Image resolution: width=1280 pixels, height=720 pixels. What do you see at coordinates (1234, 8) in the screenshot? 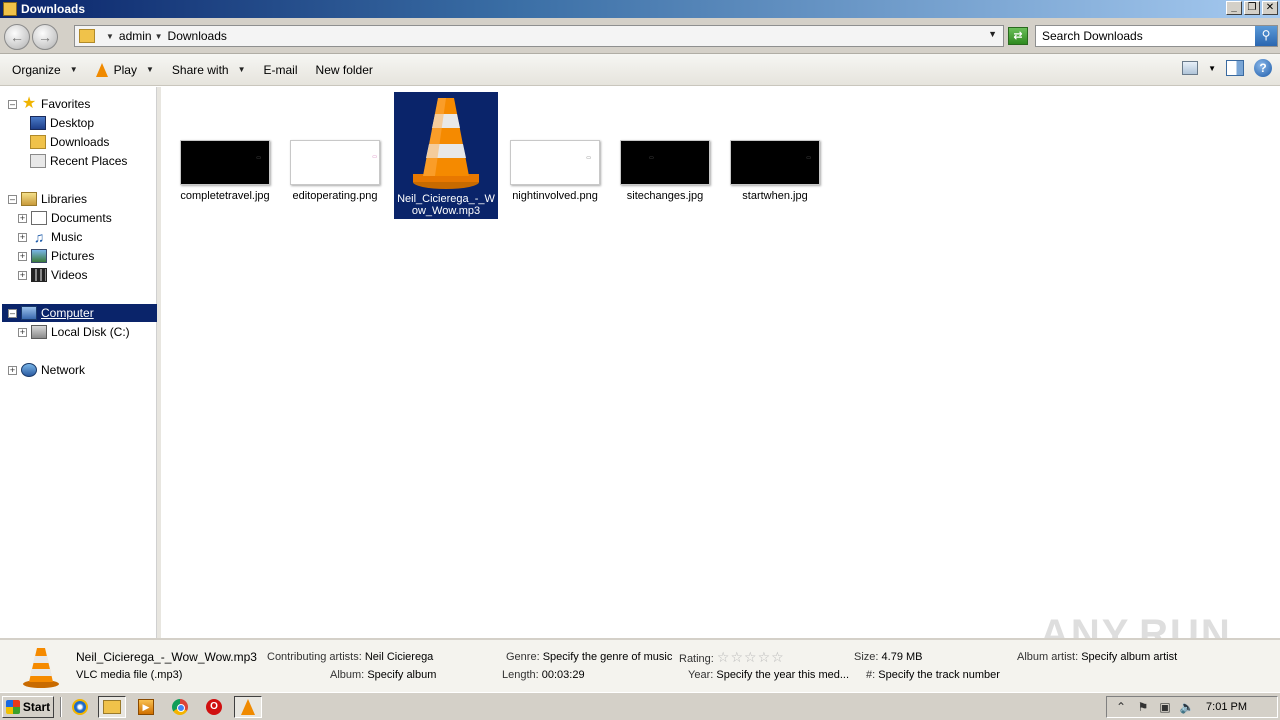
I see `minimize-button: _` at bounding box center [1234, 8].